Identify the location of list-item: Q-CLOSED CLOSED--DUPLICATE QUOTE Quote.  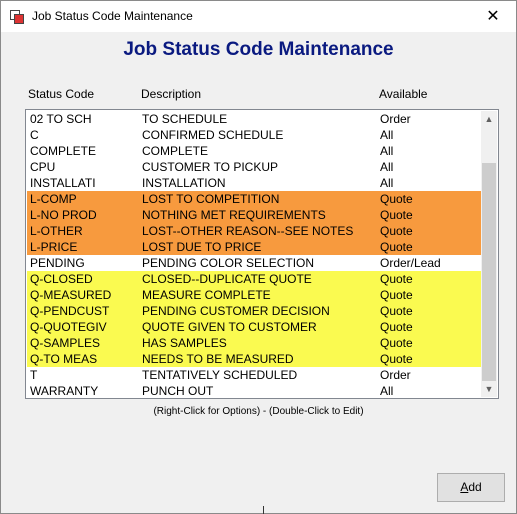
(254, 279).